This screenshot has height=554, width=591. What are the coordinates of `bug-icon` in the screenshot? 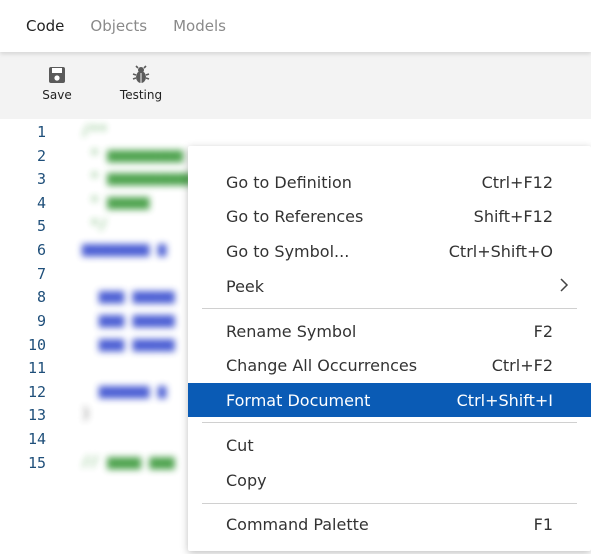 It's located at (141, 74).